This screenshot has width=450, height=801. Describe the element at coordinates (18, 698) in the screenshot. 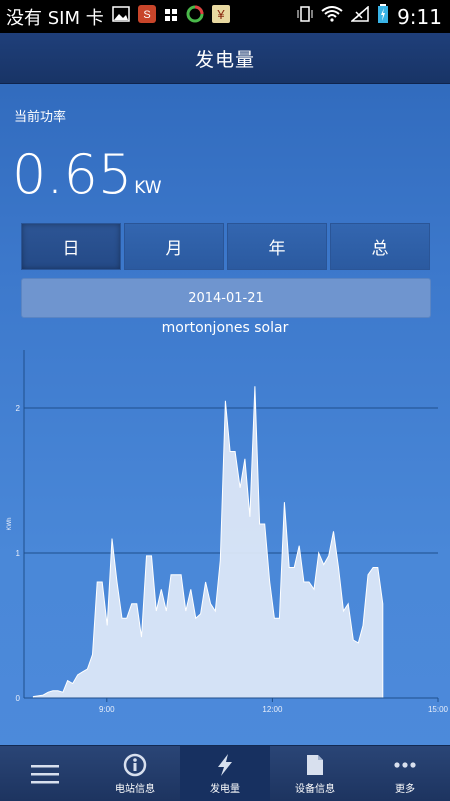

I see `y-tick-label: 0` at that location.